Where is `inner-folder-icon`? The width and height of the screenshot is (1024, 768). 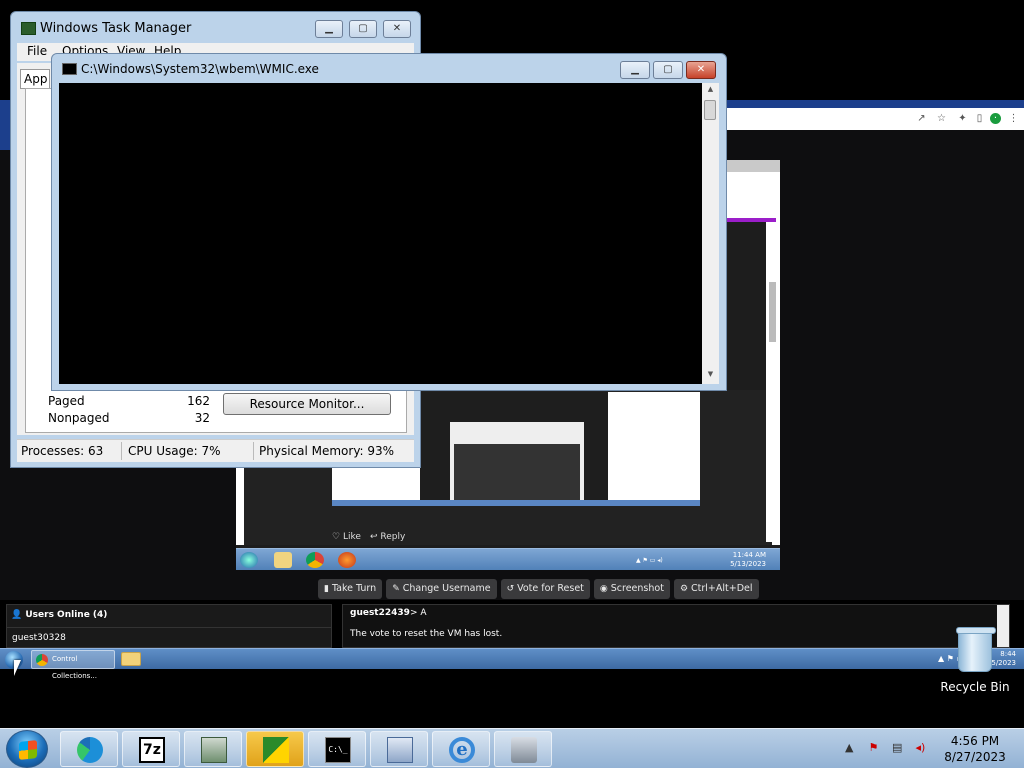 inner-folder-icon is located at coordinates (283, 560).